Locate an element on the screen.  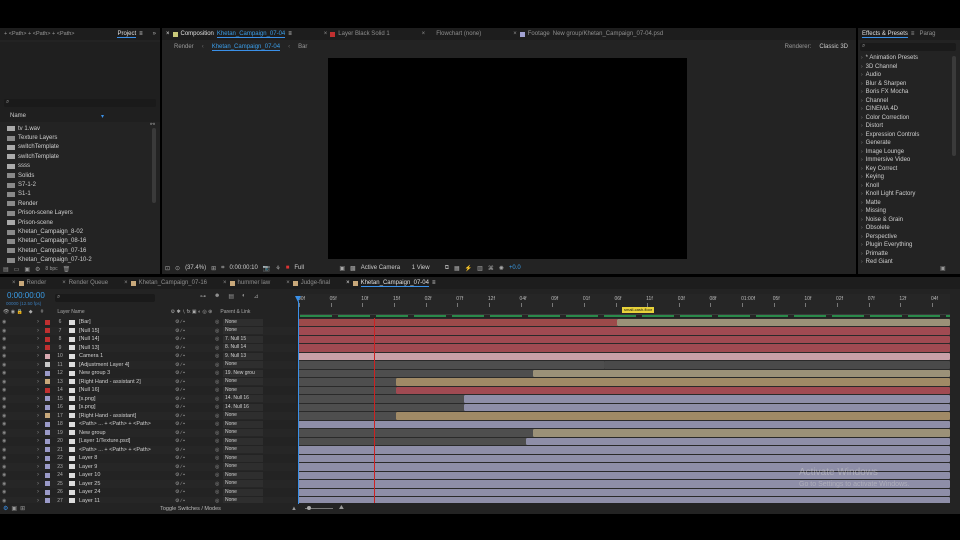
layer-row: ◉ › 20 [Layer 1/Texture.psd] ⚙ ∕ ▪ ◎ None is located at coordinates (148, 441).